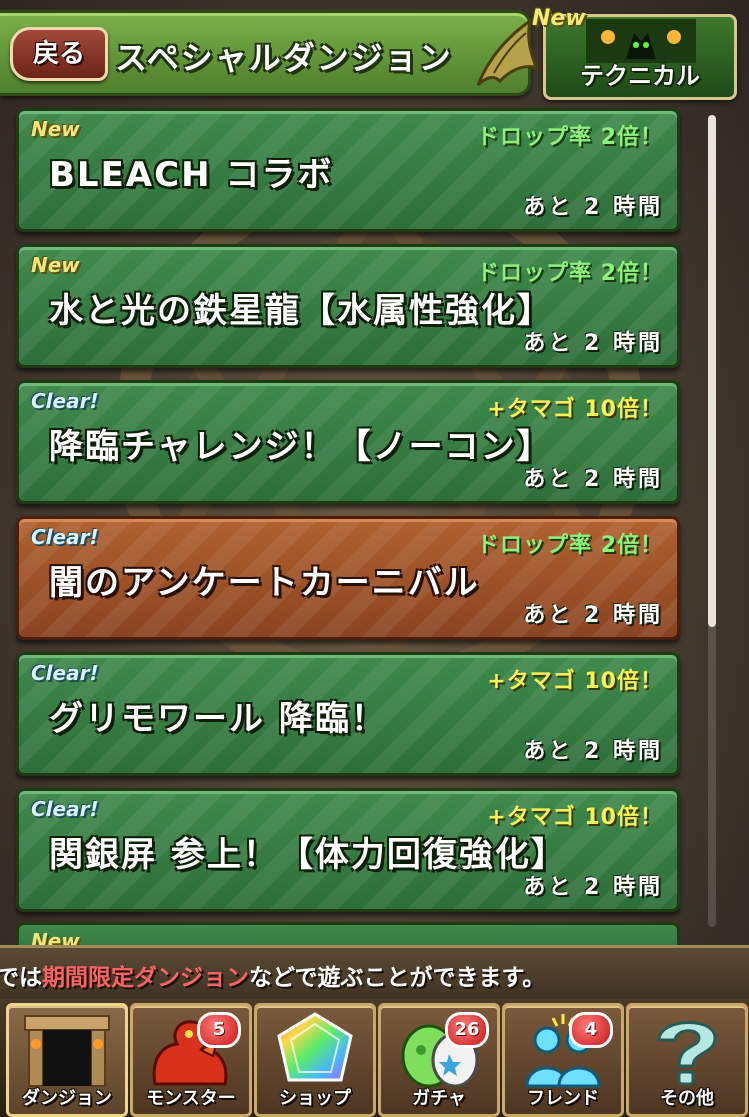  What do you see at coordinates (397, 978) in the screenshot?
I see `message-suffix: などで遊ぶことができます。` at bounding box center [397, 978].